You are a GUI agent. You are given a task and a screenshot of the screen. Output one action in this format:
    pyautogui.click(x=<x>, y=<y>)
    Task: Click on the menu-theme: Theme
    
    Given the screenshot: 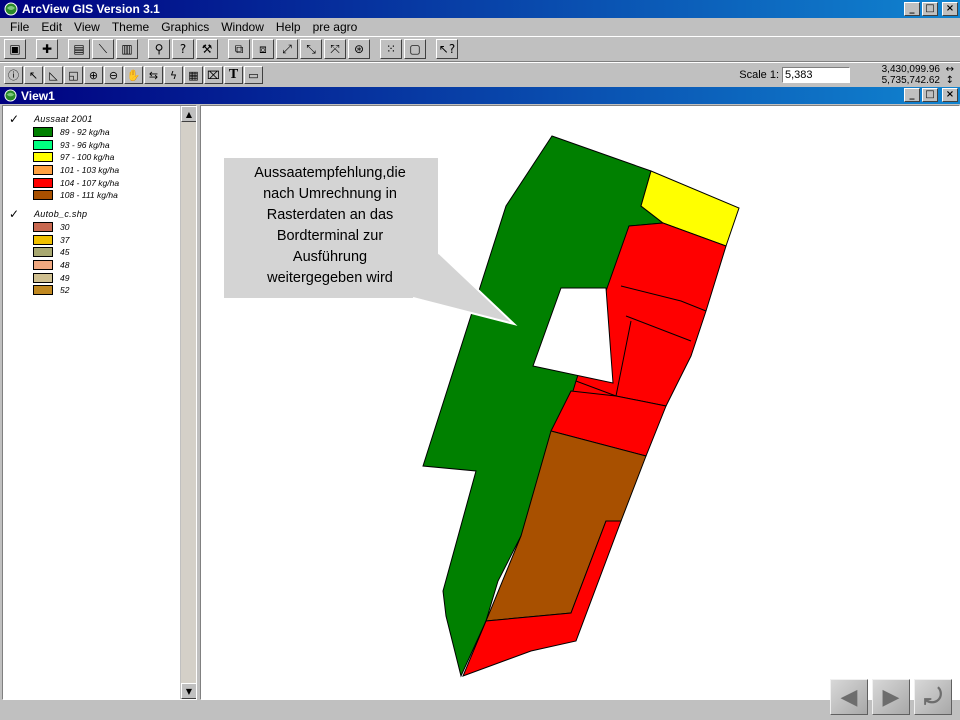 What is the action you would take?
    pyautogui.click(x=130, y=27)
    